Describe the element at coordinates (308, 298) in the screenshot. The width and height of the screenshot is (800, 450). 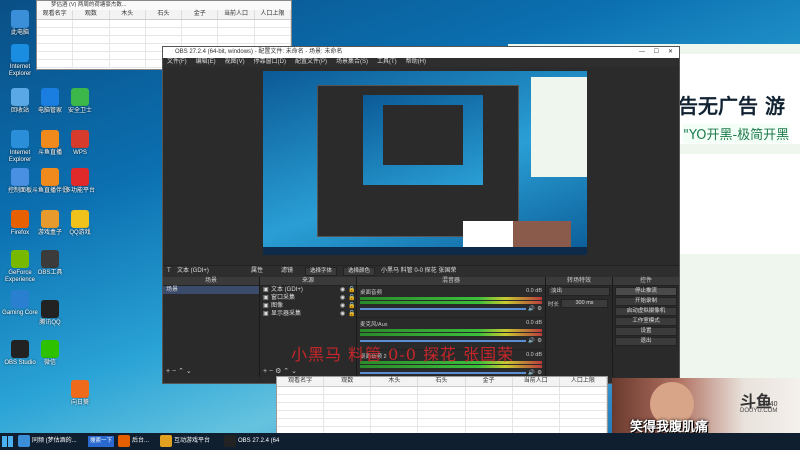
I see `source-item: ▣ 窗口采集 ◉ 🔒` at that location.